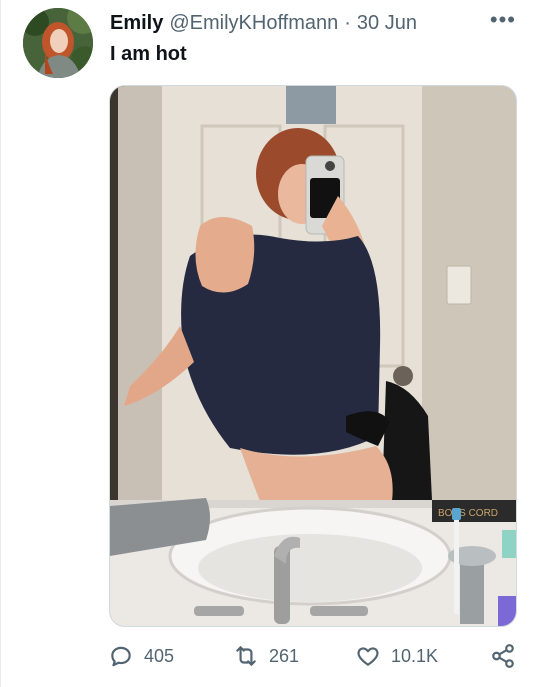  Describe the element at coordinates (121, 656) in the screenshot. I see `reply-icon` at that location.